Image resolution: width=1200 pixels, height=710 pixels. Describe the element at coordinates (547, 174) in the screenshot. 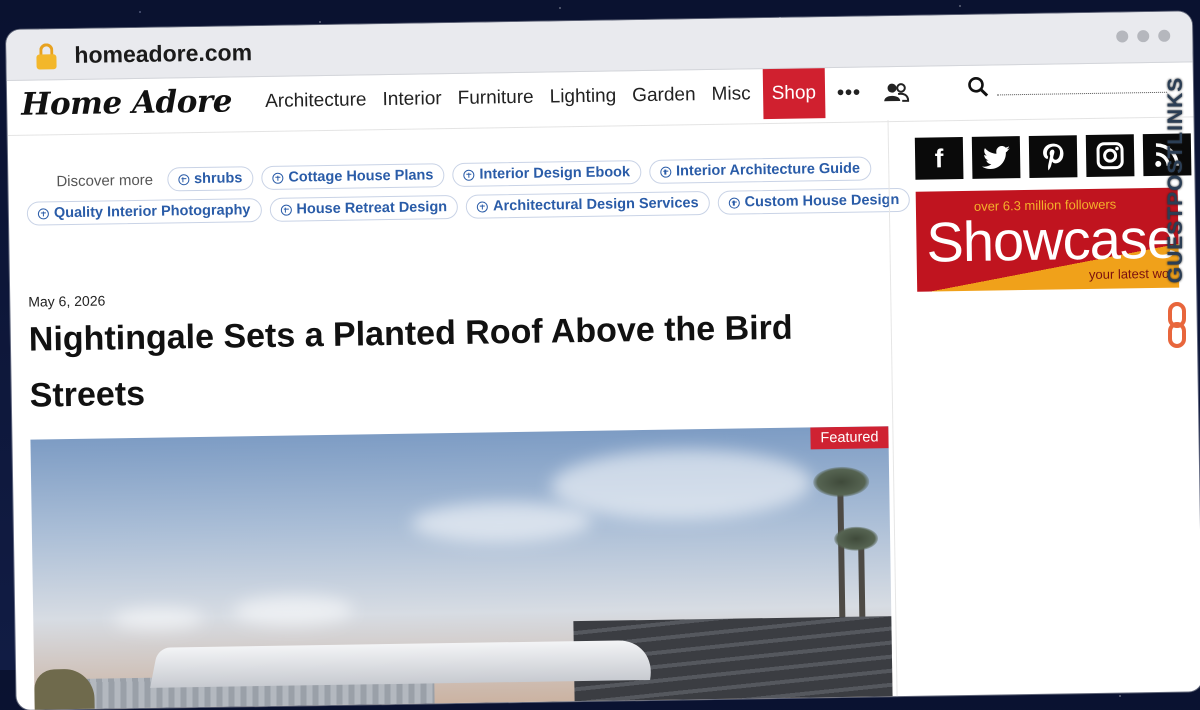

I see `discover-chip: Interior Design Ebook` at that location.